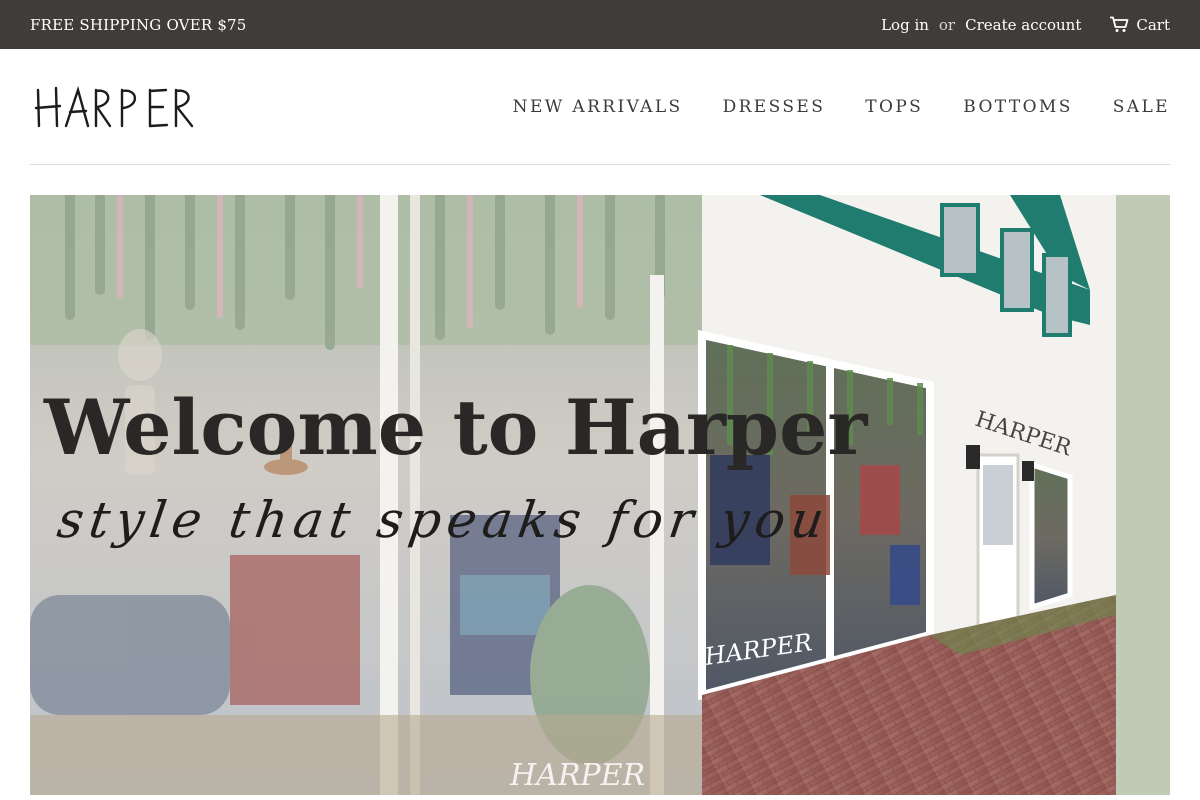  Describe the element at coordinates (138, 24) in the screenshot. I see `free-shipping-text: FREE SHIPPING OVER $75` at that location.